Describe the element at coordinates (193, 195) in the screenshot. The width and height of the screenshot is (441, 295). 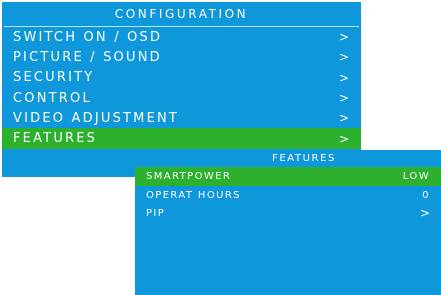
I see `submenu-item-label: OPERAT HOURS` at that location.